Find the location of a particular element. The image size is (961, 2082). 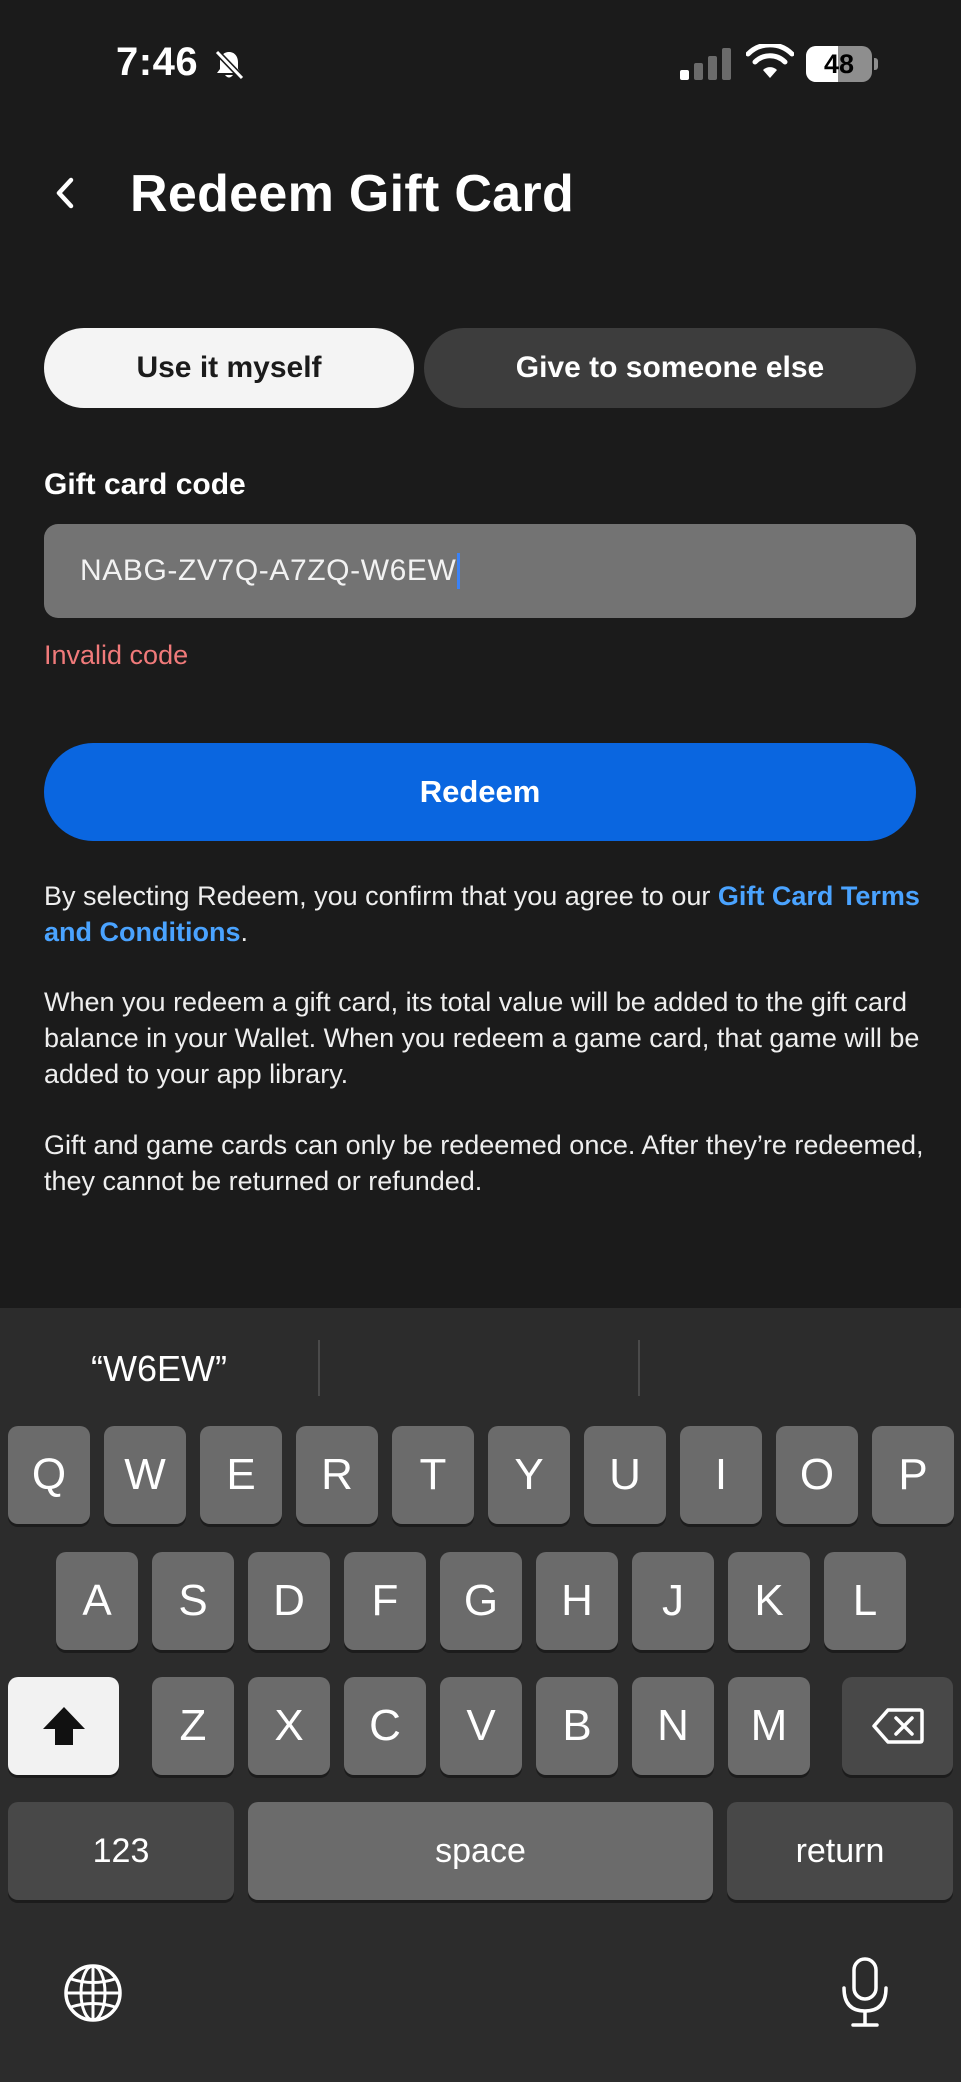

text-caret is located at coordinates (459, 571).